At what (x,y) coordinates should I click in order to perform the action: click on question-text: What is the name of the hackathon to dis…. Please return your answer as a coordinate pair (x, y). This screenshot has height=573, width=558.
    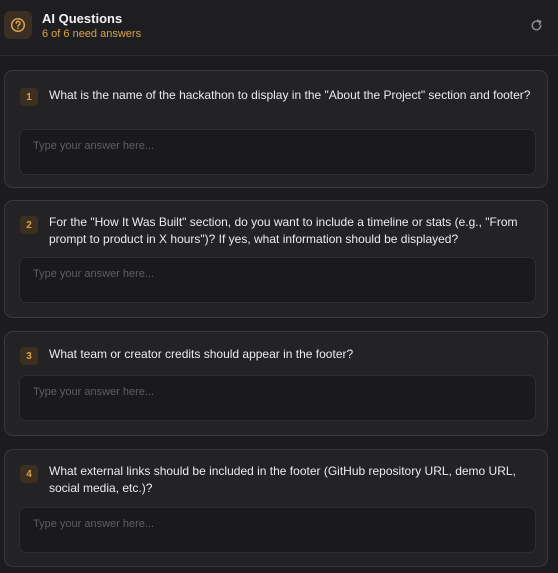
    Looking at the image, I should click on (290, 95).